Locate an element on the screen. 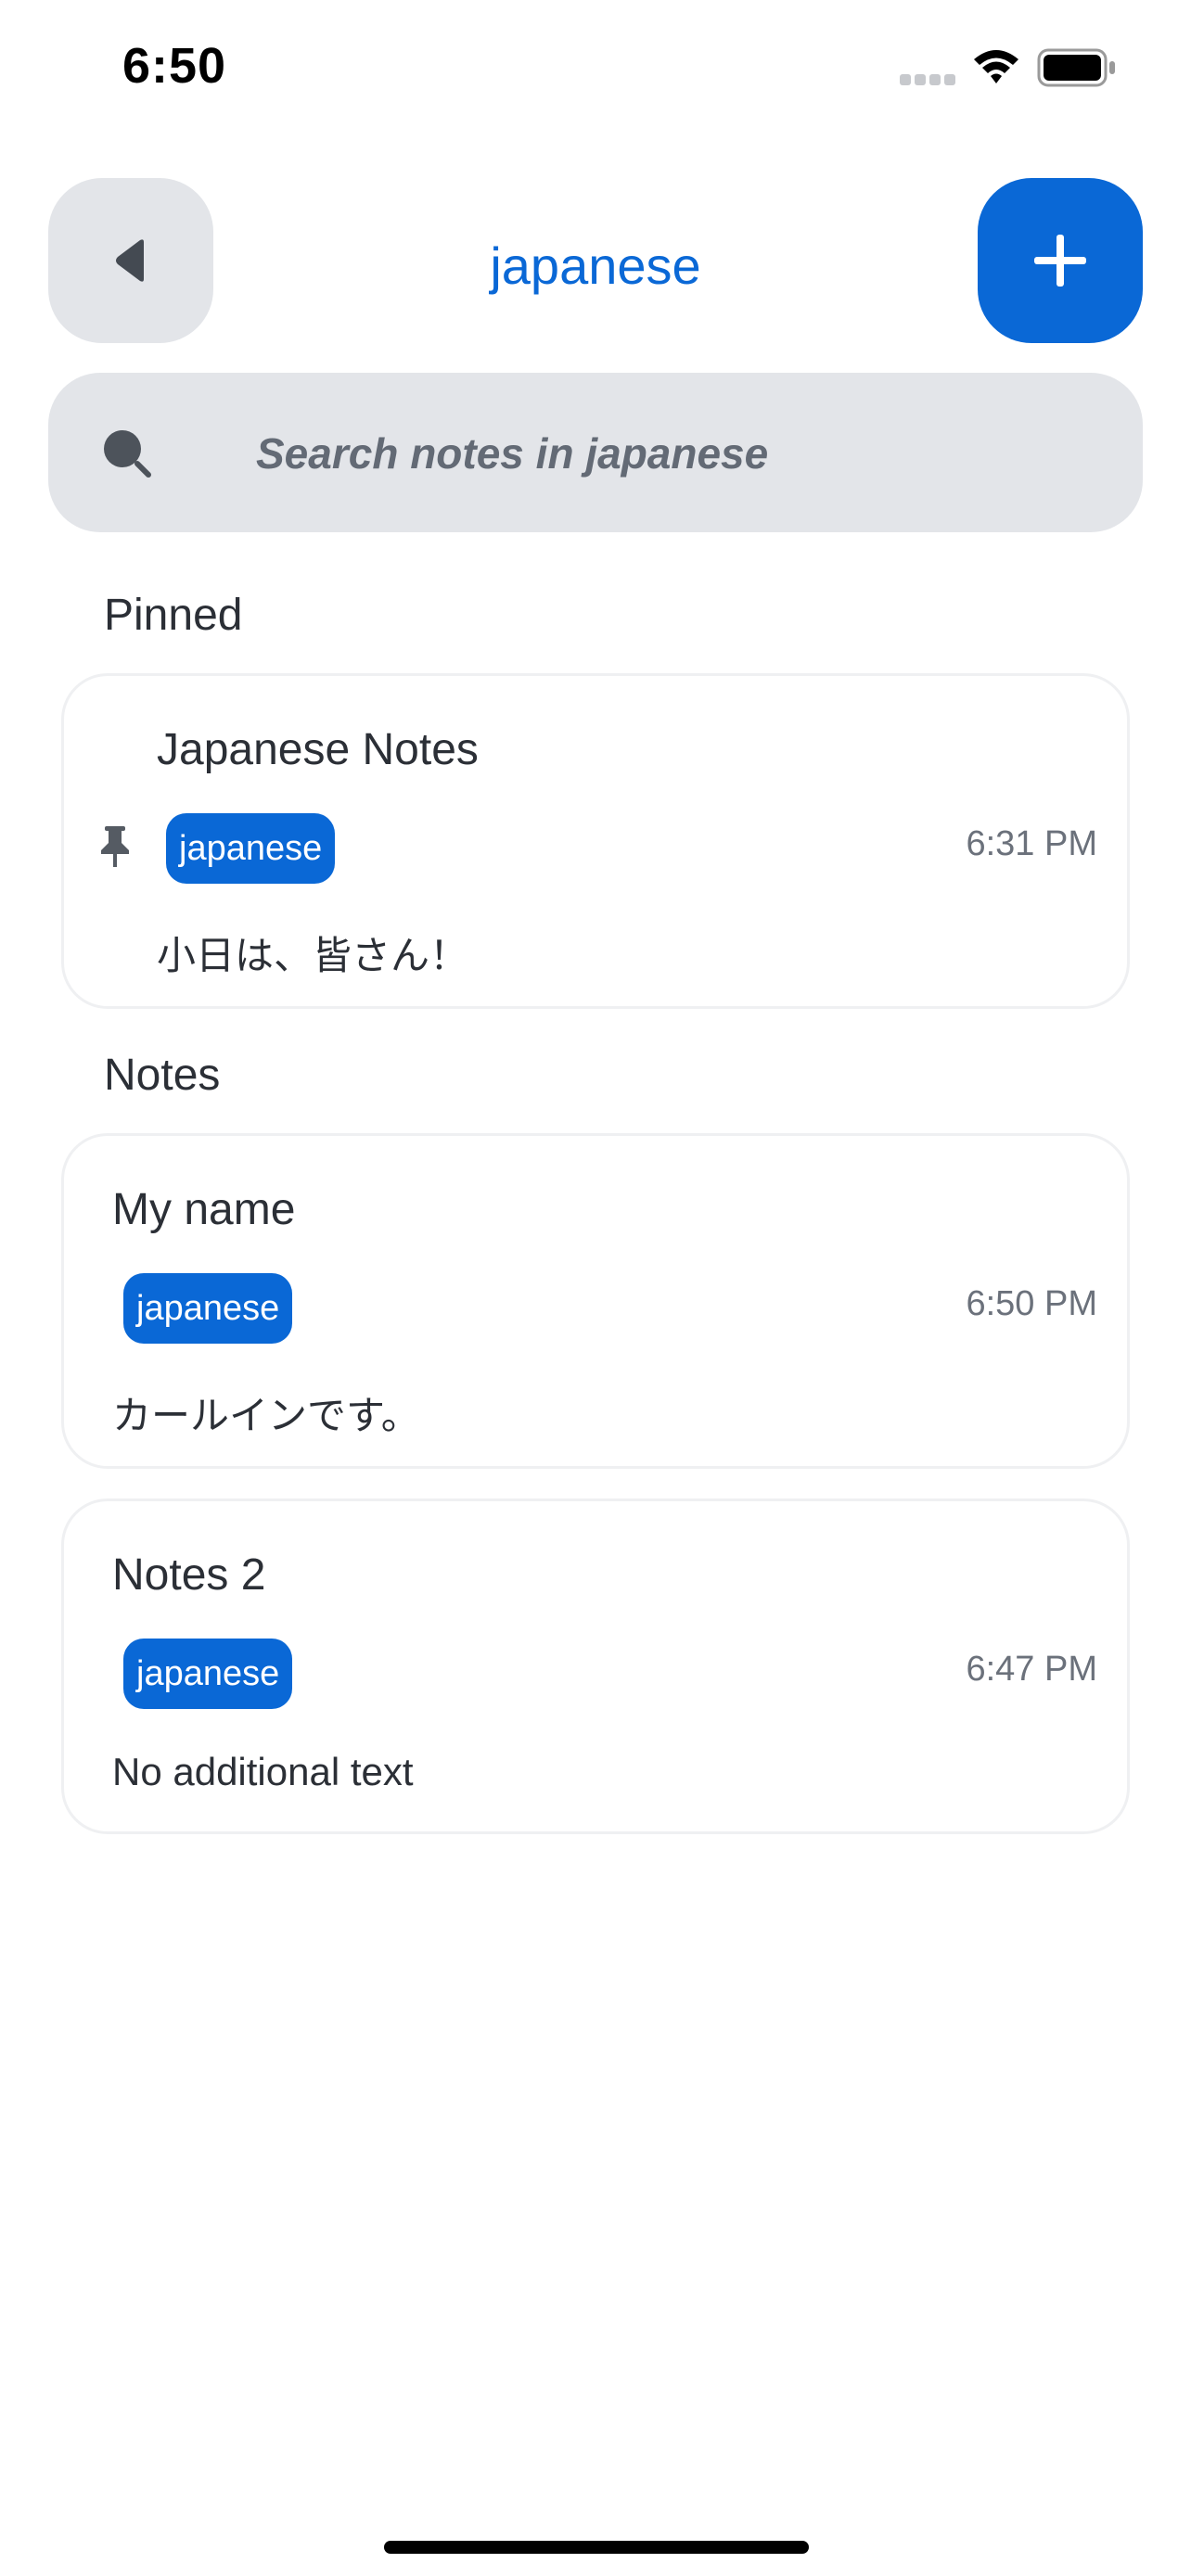 This screenshot has height=2576, width=1191. pin-icon is located at coordinates (115, 846).